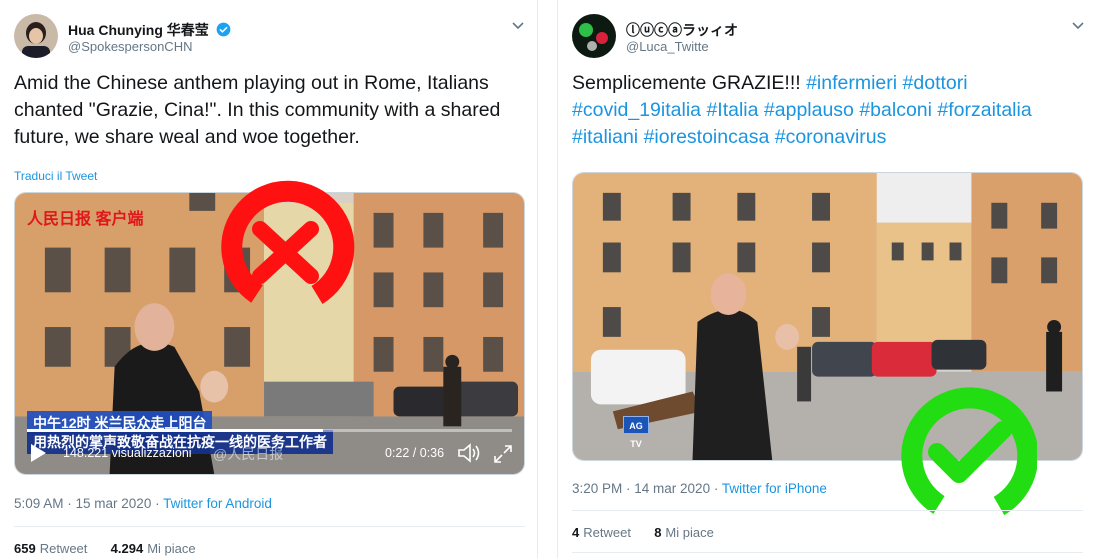  What do you see at coordinates (55, 176) in the screenshot?
I see `translate-tweet-link: Traduci il Tweet` at bounding box center [55, 176].